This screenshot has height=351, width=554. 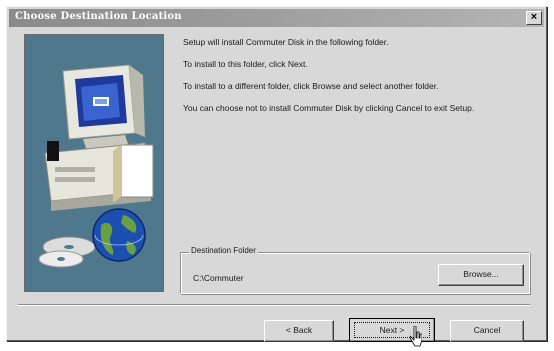 I want to click on back-button: < Back, so click(x=299, y=331).